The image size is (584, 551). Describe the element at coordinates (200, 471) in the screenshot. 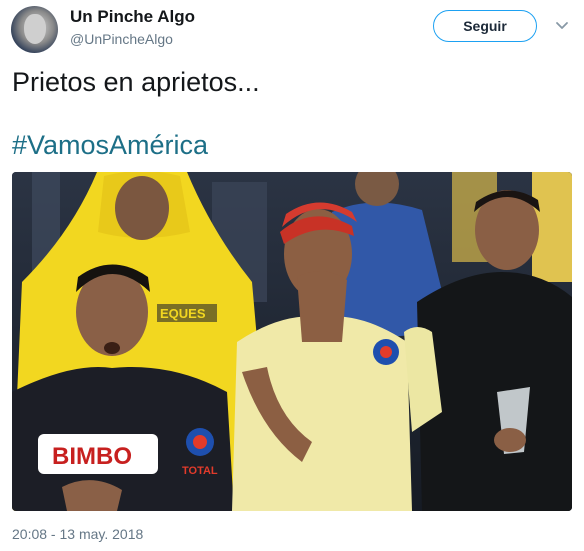

I see `secondary-sponsor: TOTAL` at that location.